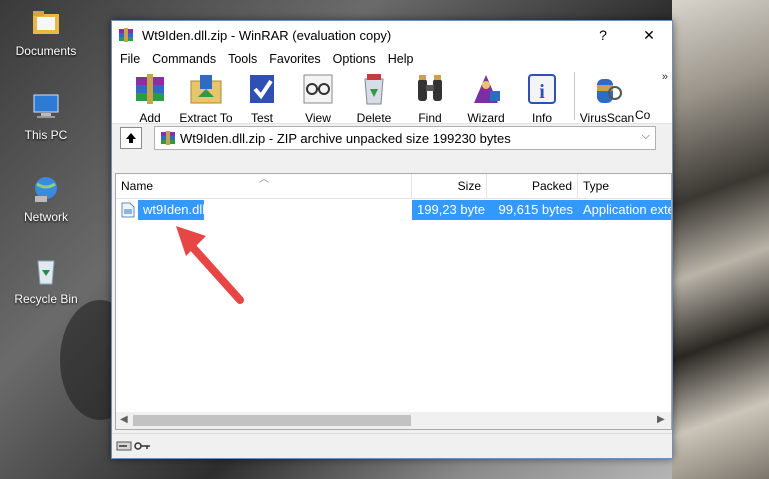 The height and width of the screenshot is (479, 769). I want to click on file-list-header: ︿ Name Size Packed Type, so click(393, 186).